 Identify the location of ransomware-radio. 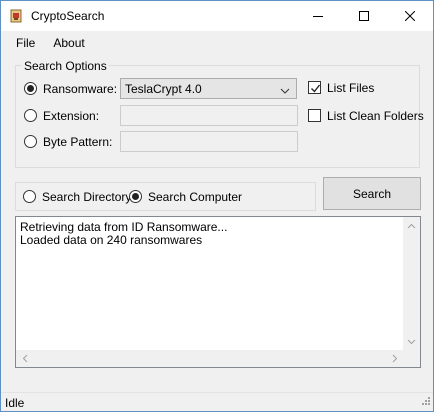
(30, 88).